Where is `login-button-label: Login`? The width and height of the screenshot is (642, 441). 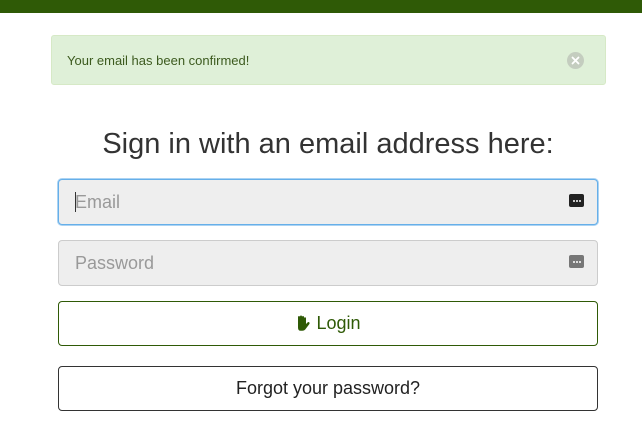 login-button-label: Login is located at coordinates (338, 323).